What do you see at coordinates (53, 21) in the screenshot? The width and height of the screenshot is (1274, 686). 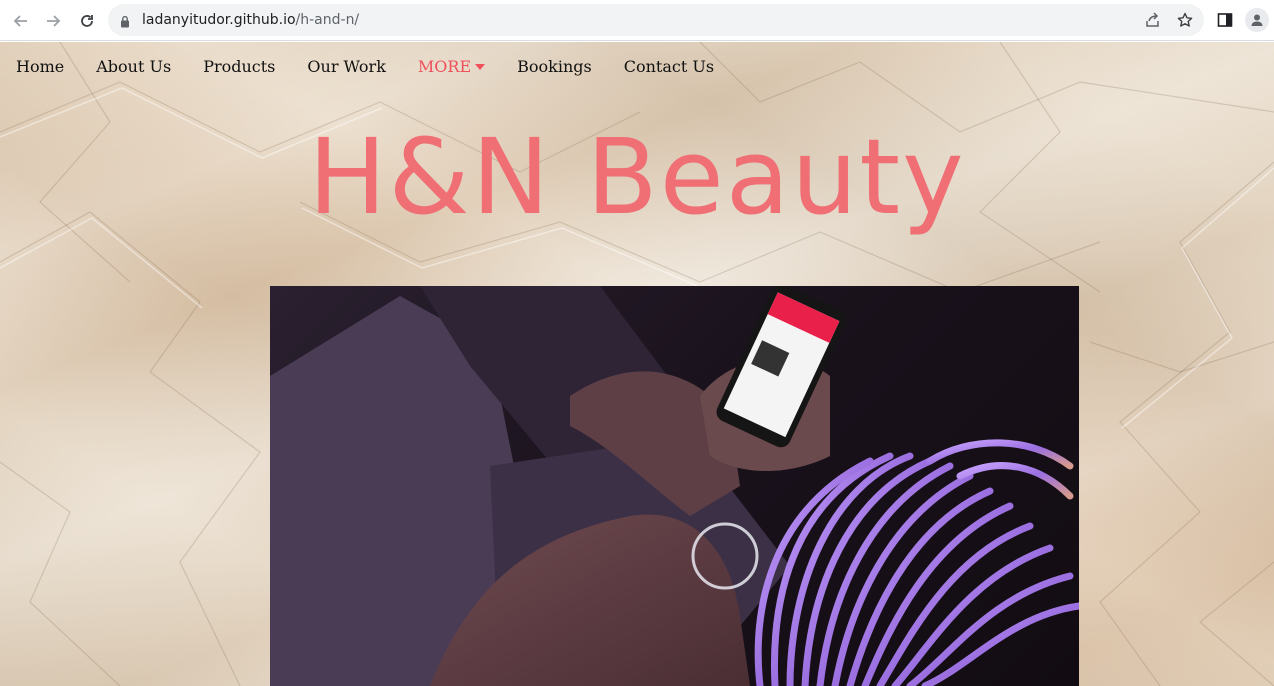 I see `forward-icon` at bounding box center [53, 21].